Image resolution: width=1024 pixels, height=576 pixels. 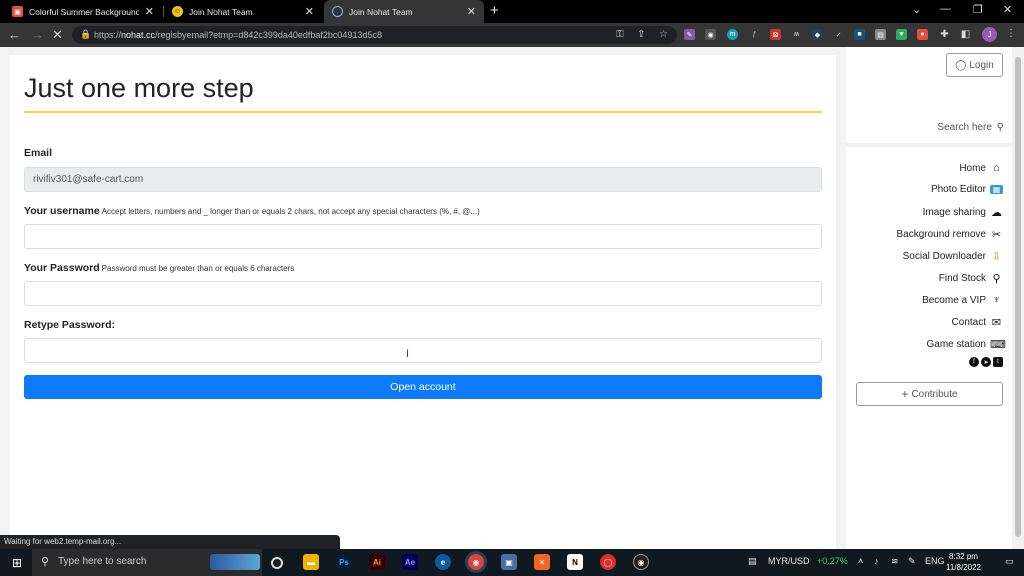 What do you see at coordinates (542, 562) in the screenshot?
I see `app-icon: ✕` at bounding box center [542, 562].